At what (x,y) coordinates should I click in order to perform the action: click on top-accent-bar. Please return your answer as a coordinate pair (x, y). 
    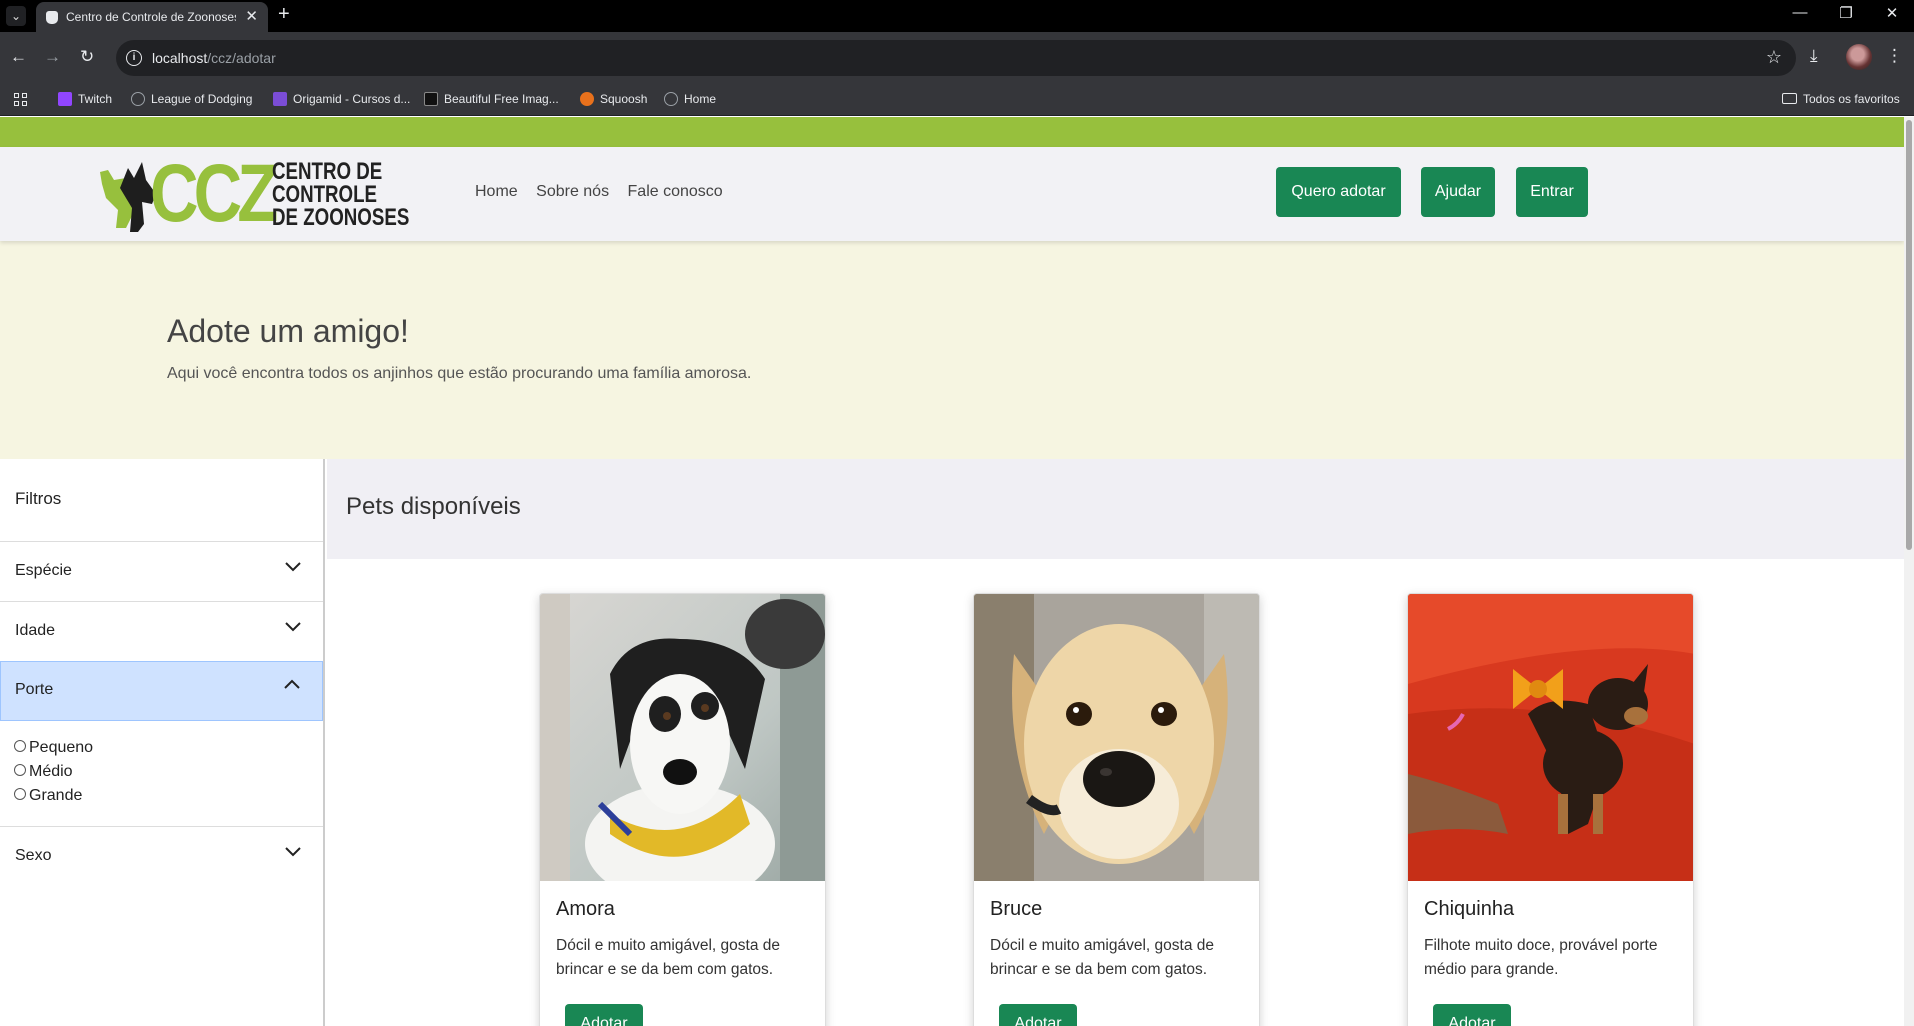
    Looking at the image, I should click on (952, 132).